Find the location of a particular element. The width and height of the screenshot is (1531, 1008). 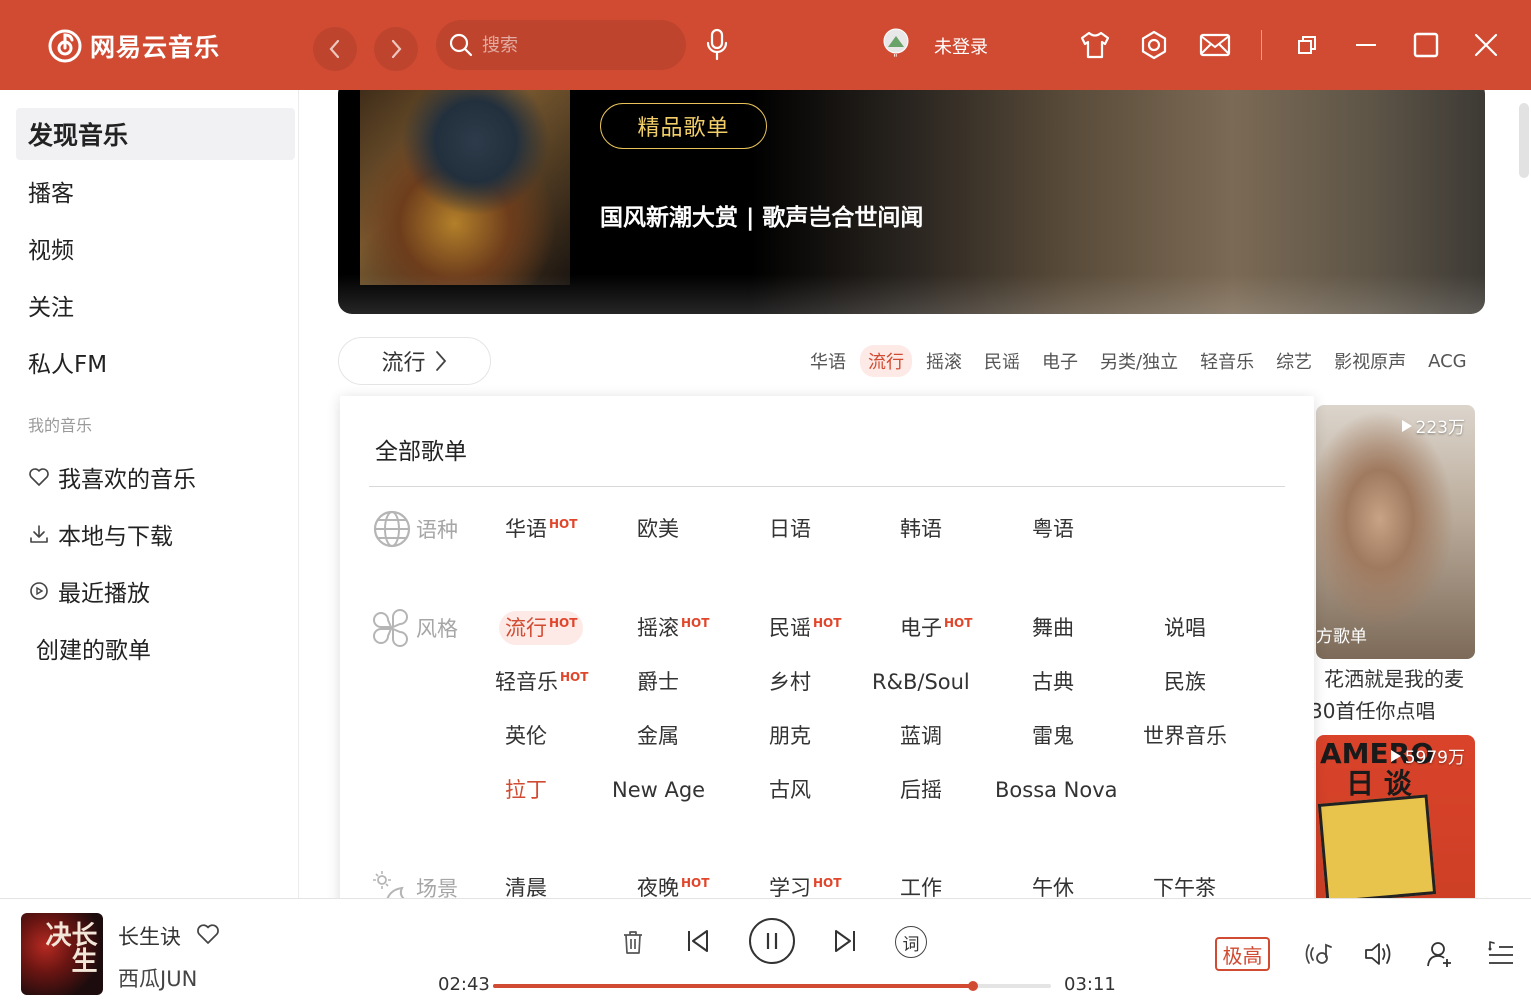

divider is located at coordinates (827, 486).